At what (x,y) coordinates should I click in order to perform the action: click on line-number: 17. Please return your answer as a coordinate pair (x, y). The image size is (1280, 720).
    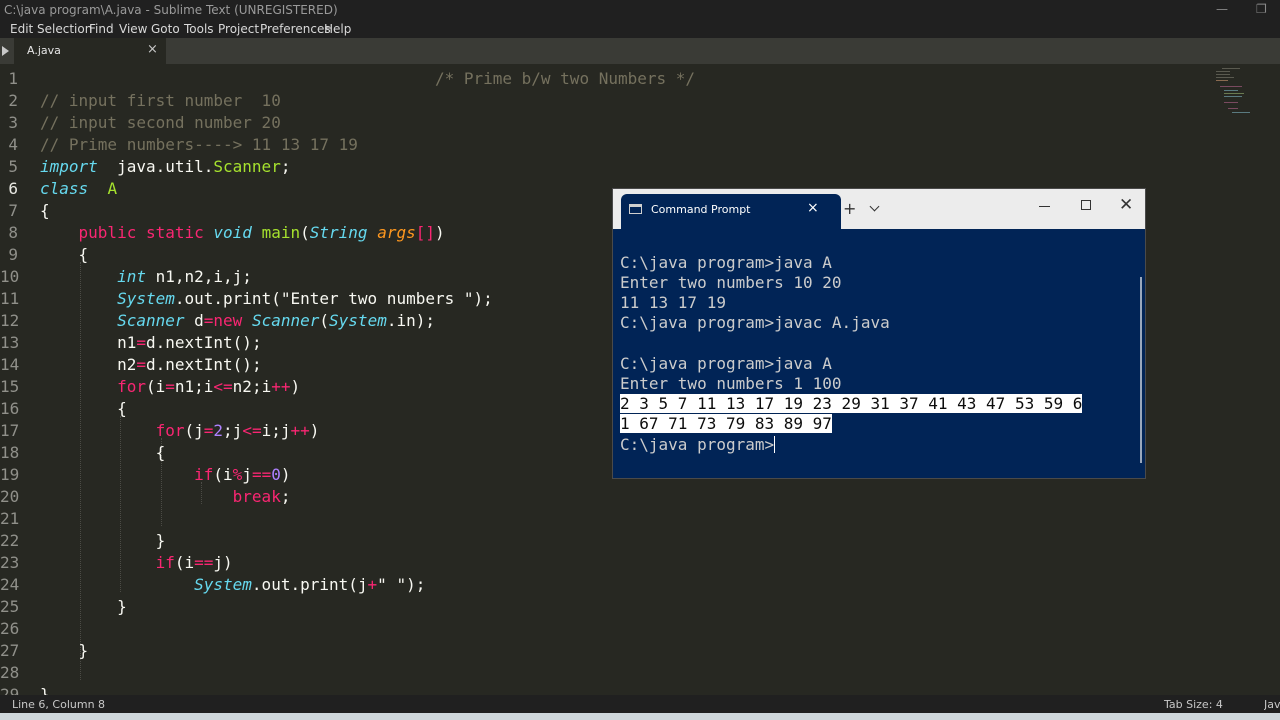
    Looking at the image, I should click on (10, 430).